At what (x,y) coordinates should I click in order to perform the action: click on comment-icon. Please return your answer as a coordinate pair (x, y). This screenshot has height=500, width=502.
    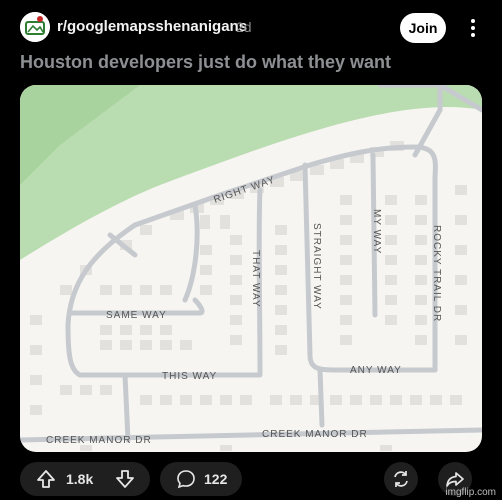
    Looking at the image, I should click on (186, 479).